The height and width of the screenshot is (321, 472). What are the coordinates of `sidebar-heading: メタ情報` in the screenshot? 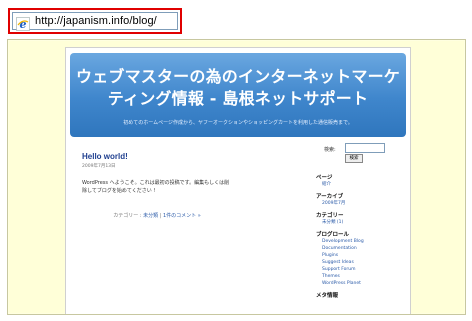 It's located at (327, 296).